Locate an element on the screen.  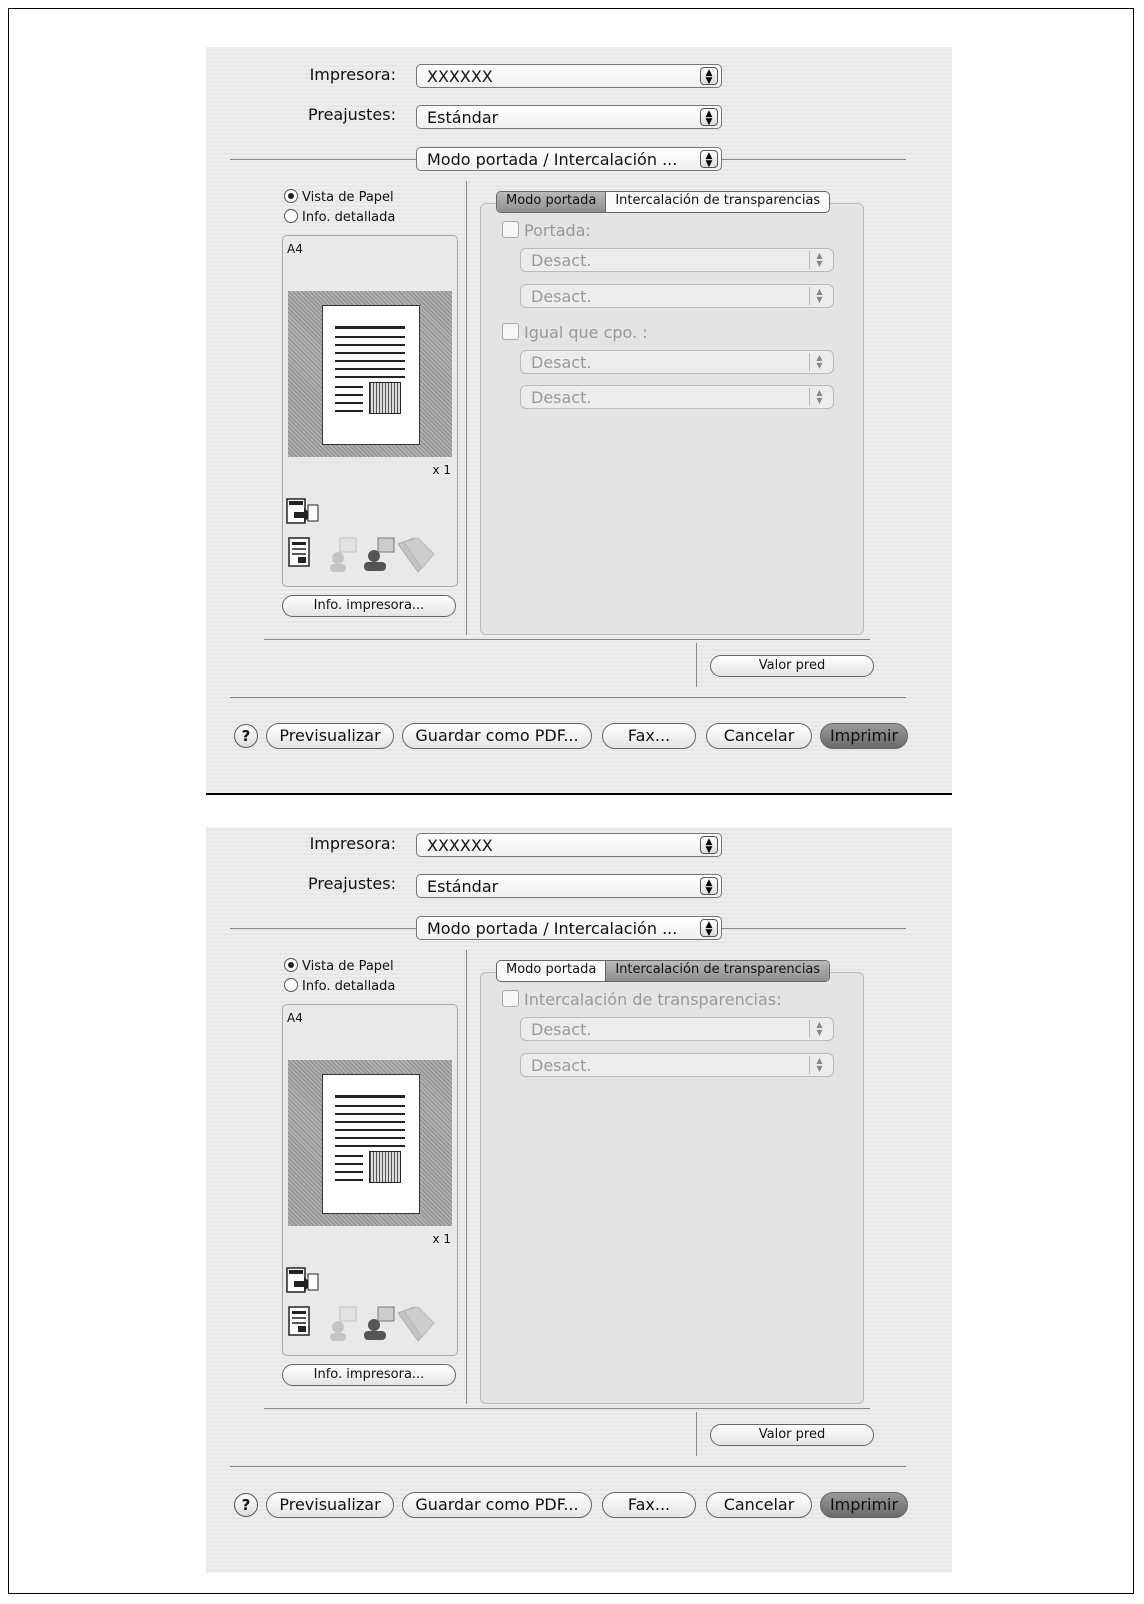
cover-select-2: Desact. ▲ ▼ is located at coordinates (677, 296).